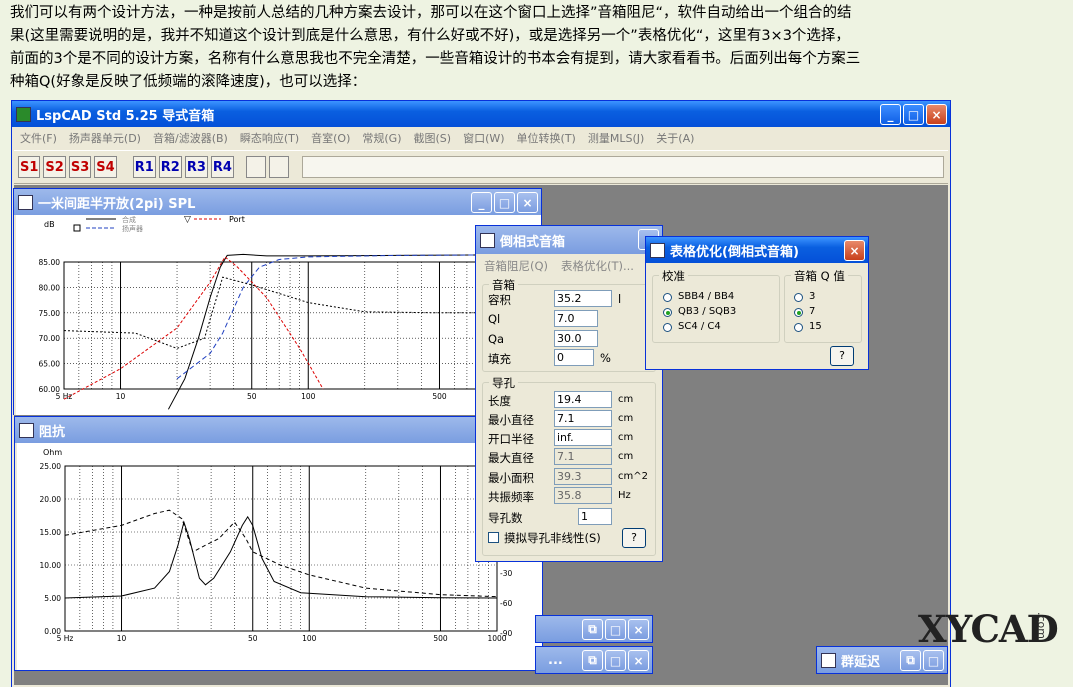 The height and width of the screenshot is (687, 1073). What do you see at coordinates (615, 629) in the screenshot?
I see `maximize-button-1: □` at bounding box center [615, 629].